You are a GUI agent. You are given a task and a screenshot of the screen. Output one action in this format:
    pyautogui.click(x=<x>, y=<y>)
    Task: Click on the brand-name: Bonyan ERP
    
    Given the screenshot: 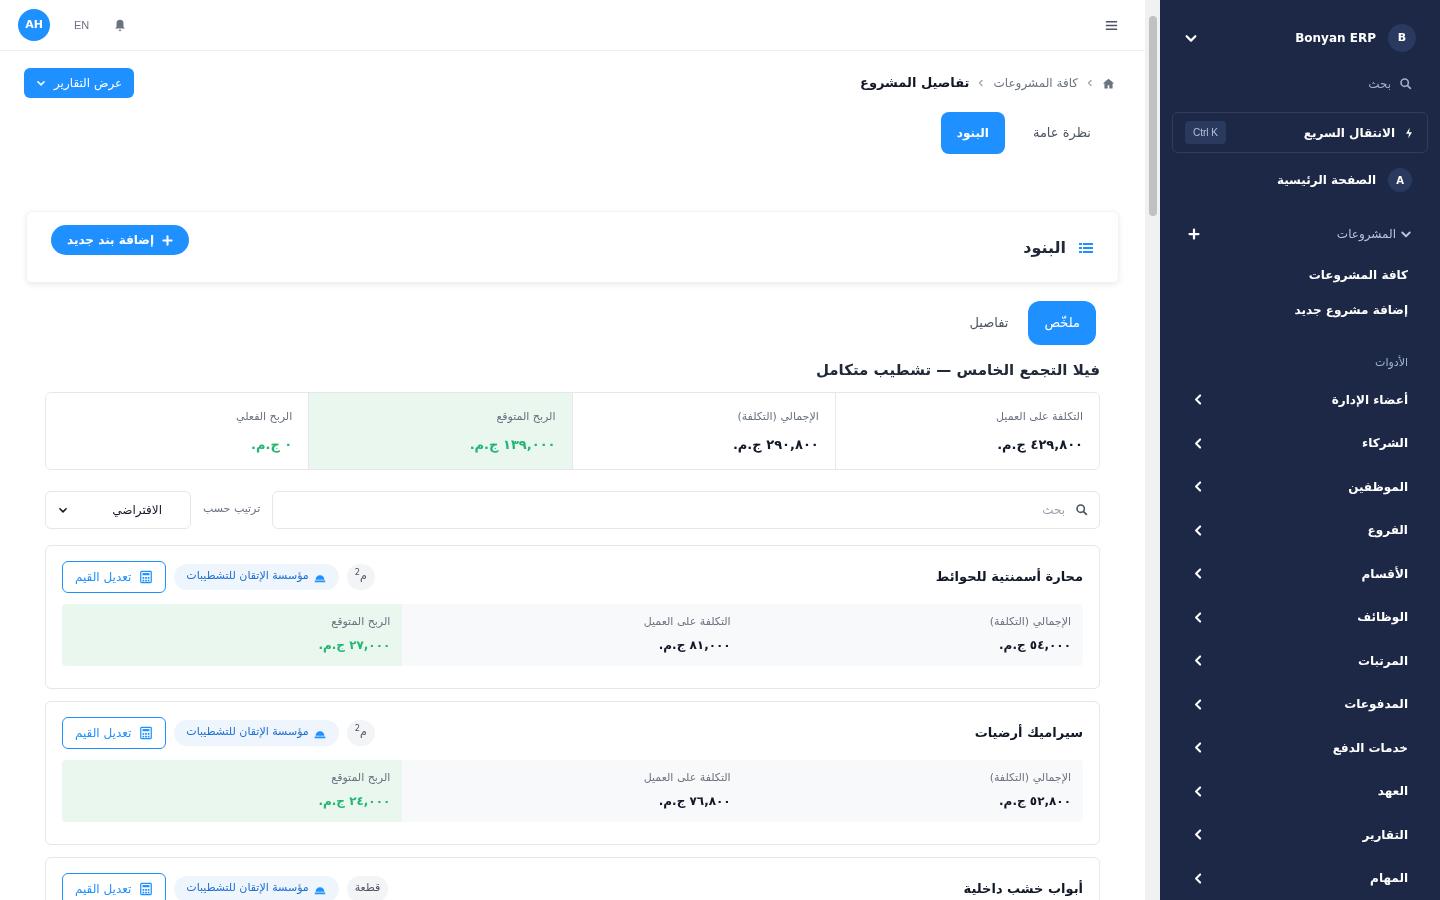 What is the action you would take?
    pyautogui.click(x=1335, y=38)
    